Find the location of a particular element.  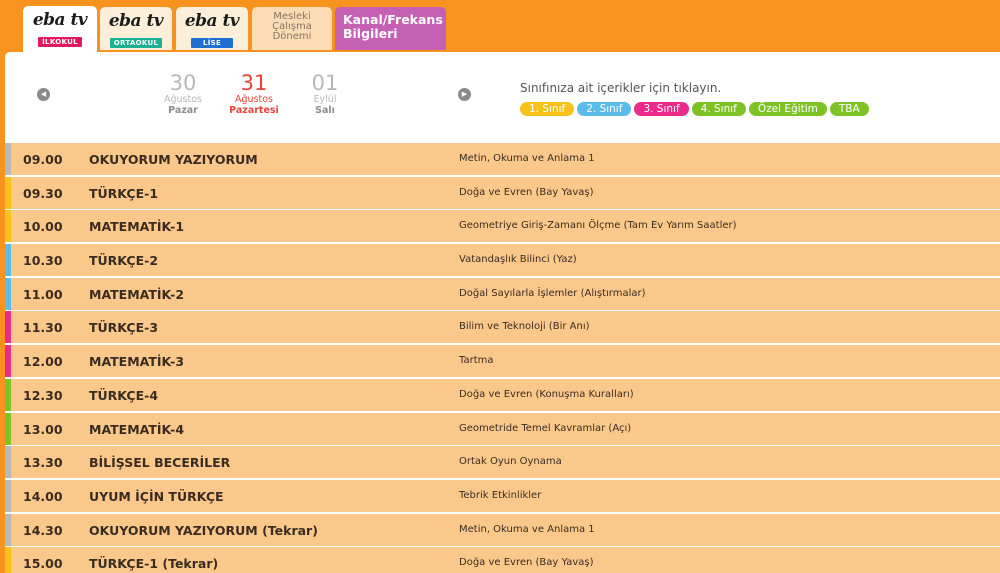

schedule-row: 14.00 UYUM İÇİN TÜRKÇE Tebrik Etkinlikler is located at coordinates (502, 496).